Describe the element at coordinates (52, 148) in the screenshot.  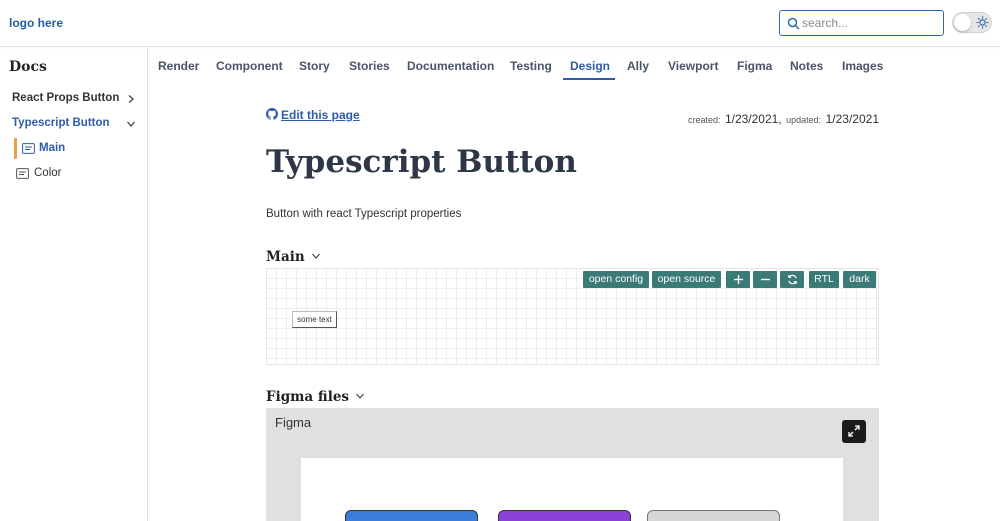
I see `sidebar-item-label: Main` at that location.